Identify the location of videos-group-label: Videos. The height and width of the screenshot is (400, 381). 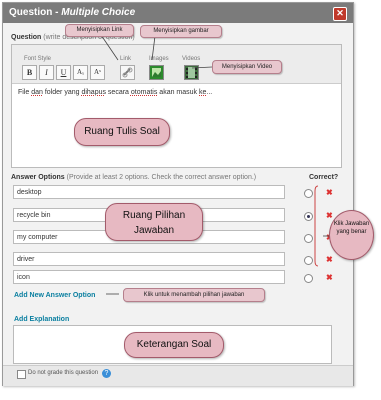
(191, 59).